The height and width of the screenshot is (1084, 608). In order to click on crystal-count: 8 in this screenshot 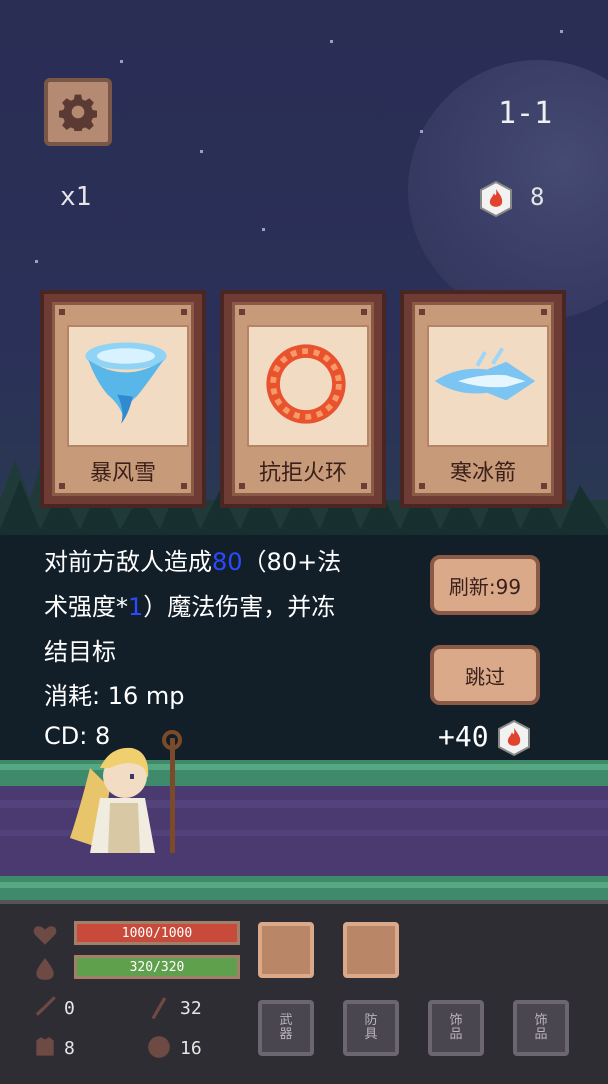, I will do `click(537, 197)`.